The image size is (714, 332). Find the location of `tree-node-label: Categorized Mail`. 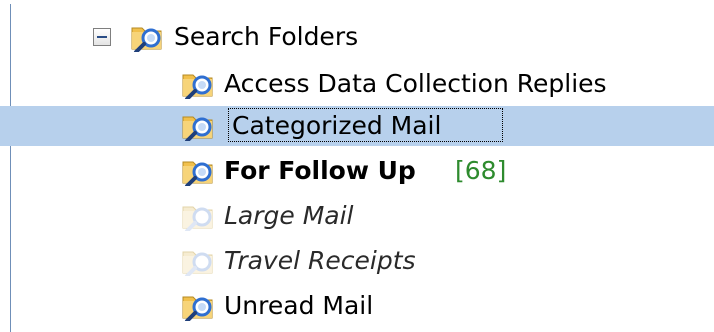

tree-node-label: Categorized Mail is located at coordinates (337, 125).